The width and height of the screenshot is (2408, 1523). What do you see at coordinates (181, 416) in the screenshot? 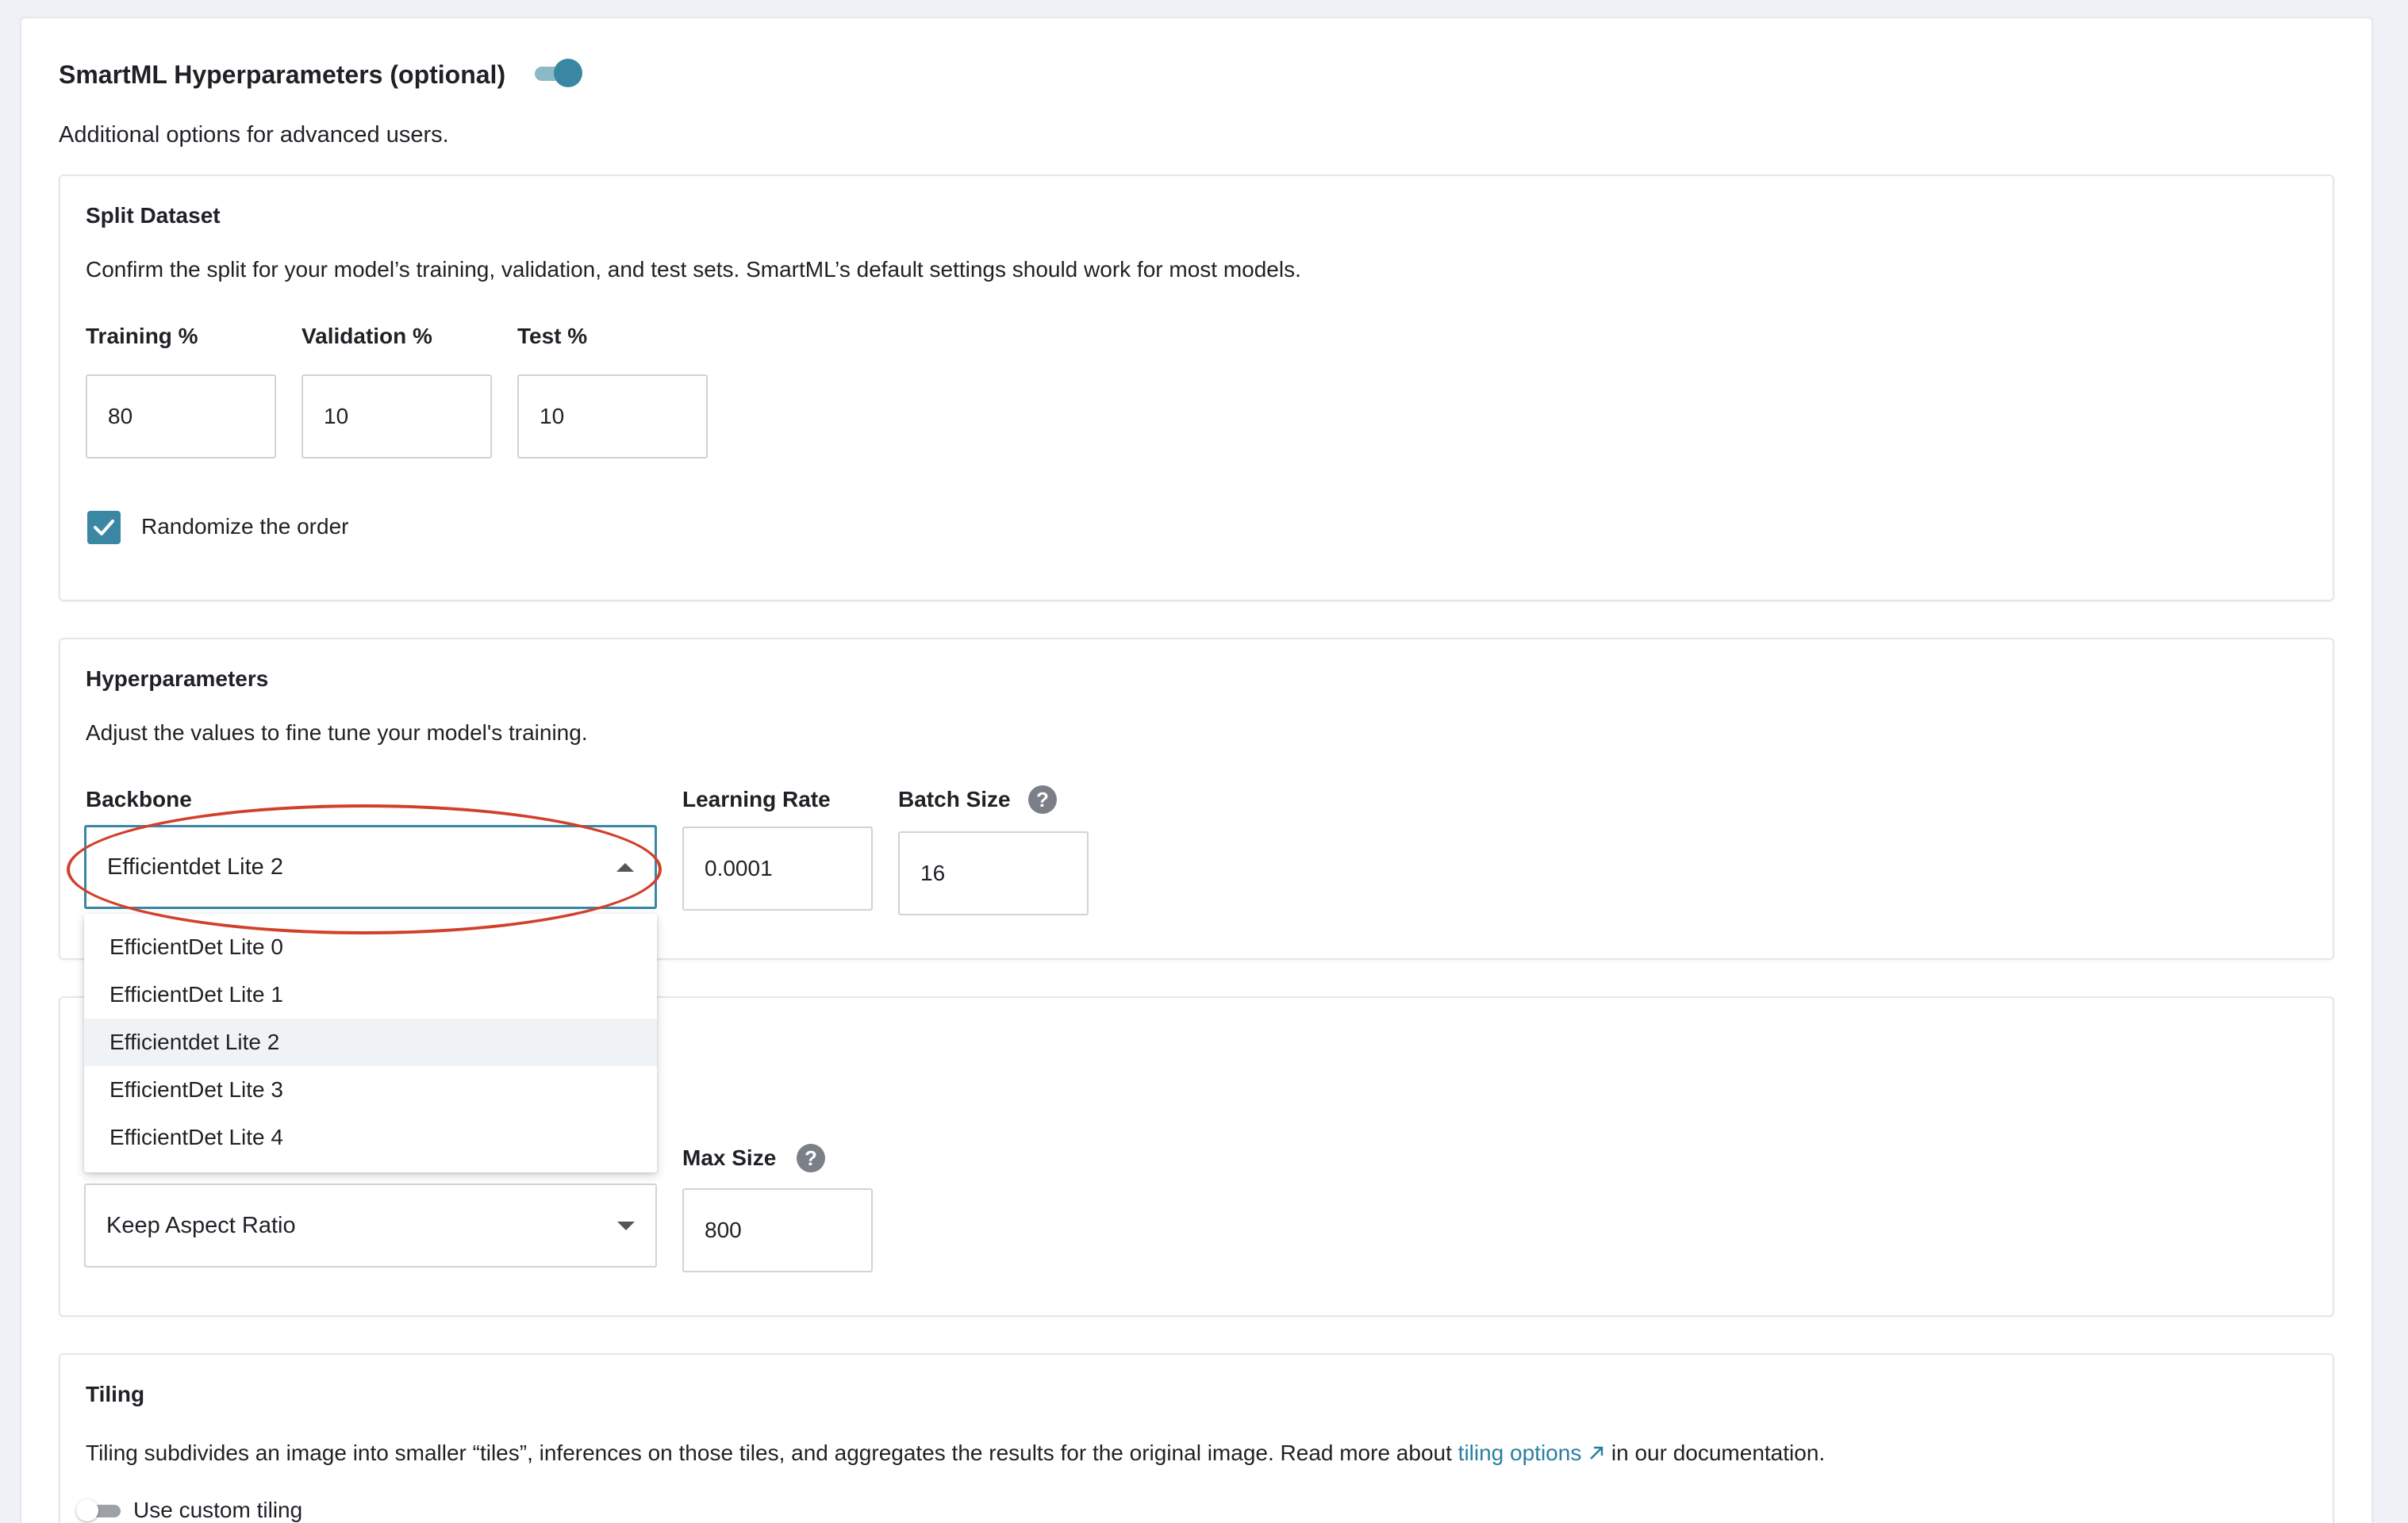
I see `training-input: 80` at bounding box center [181, 416].